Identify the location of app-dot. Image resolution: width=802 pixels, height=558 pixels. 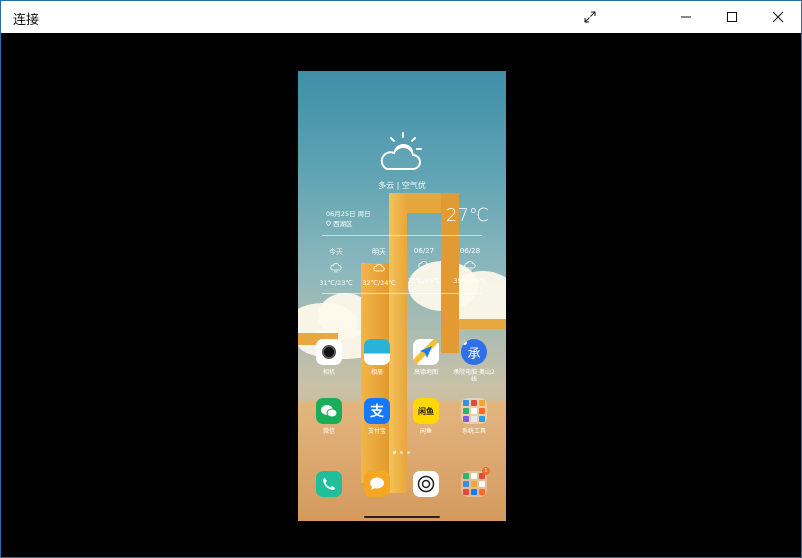
(464, 342).